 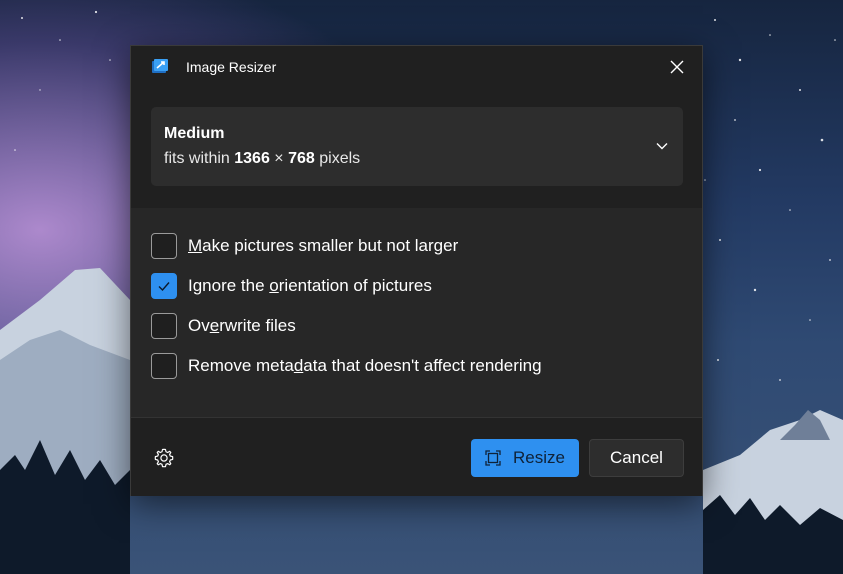 I want to click on resize-button-label: Resize, so click(x=539, y=457).